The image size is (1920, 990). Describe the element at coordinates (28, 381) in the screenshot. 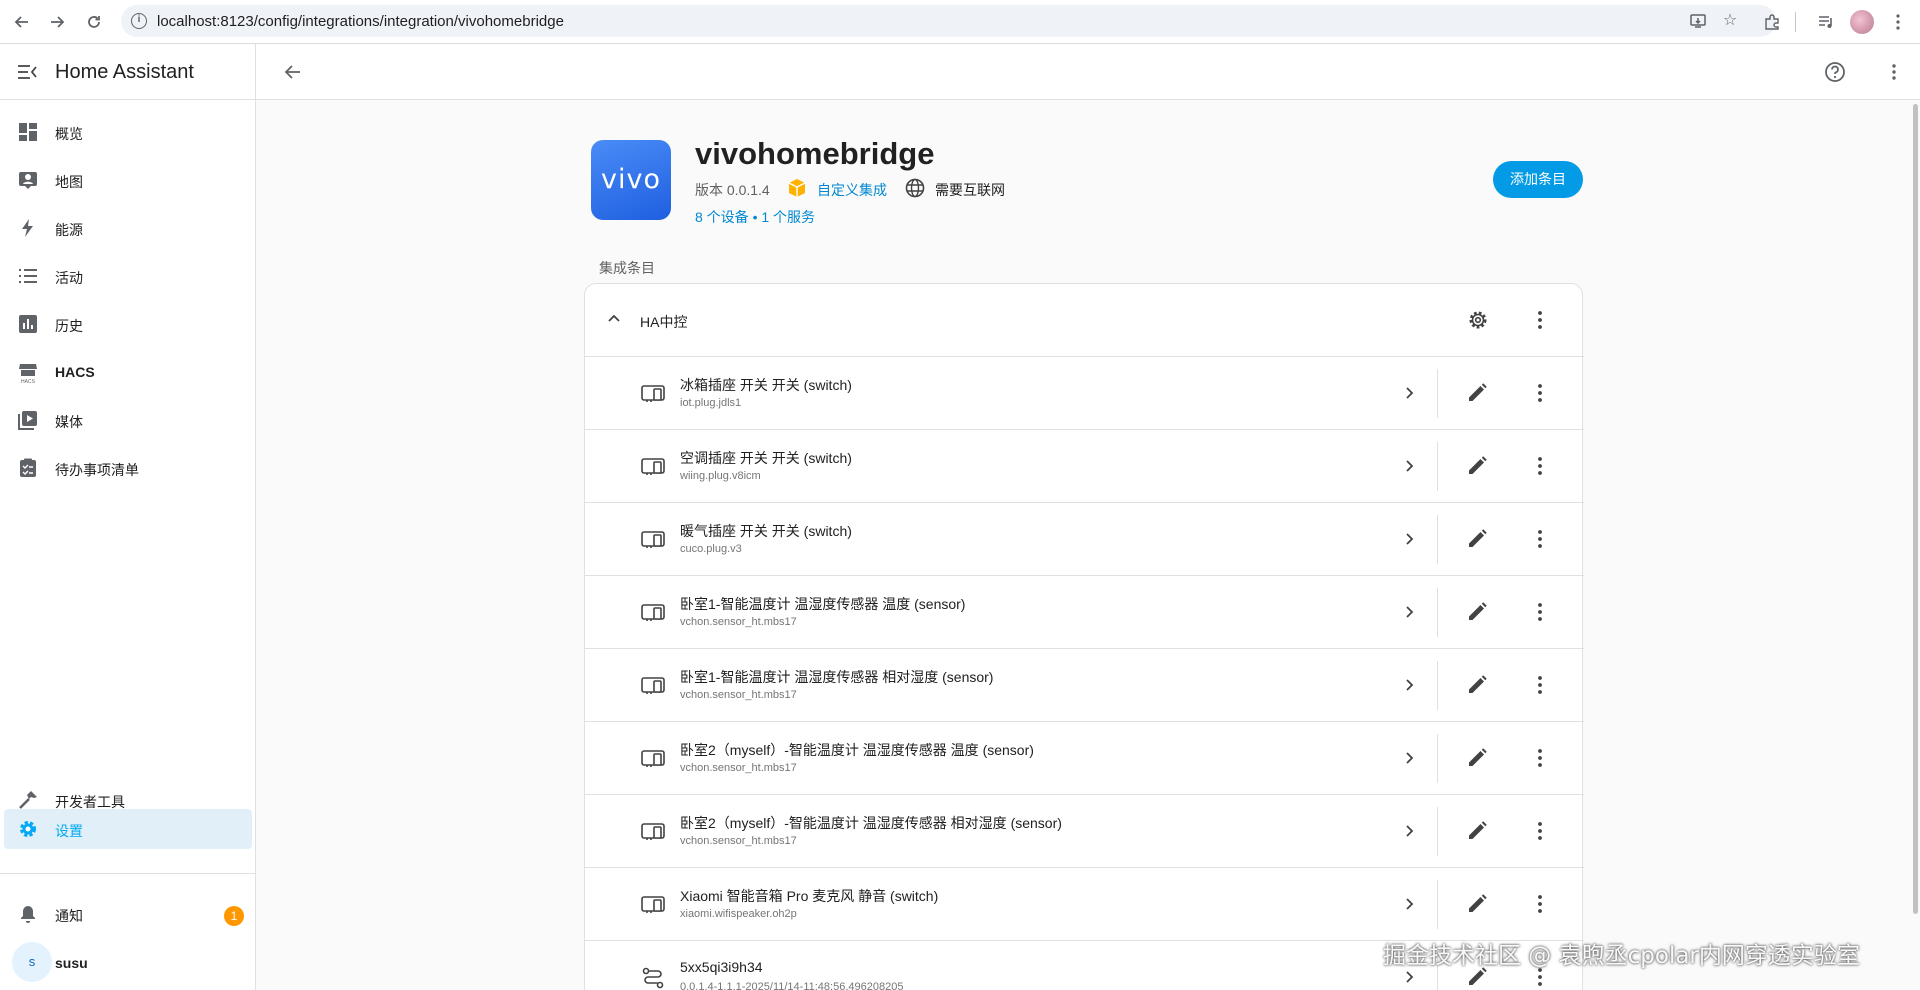

I see `svg-text: HACS` at that location.